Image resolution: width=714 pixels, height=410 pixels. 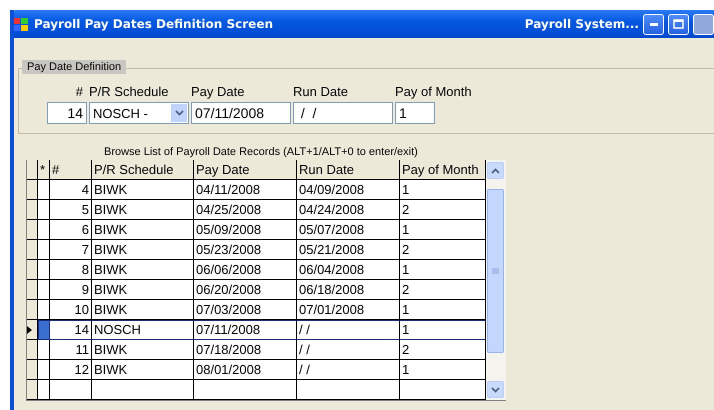 I want to click on minimize-icon, so click(x=654, y=24).